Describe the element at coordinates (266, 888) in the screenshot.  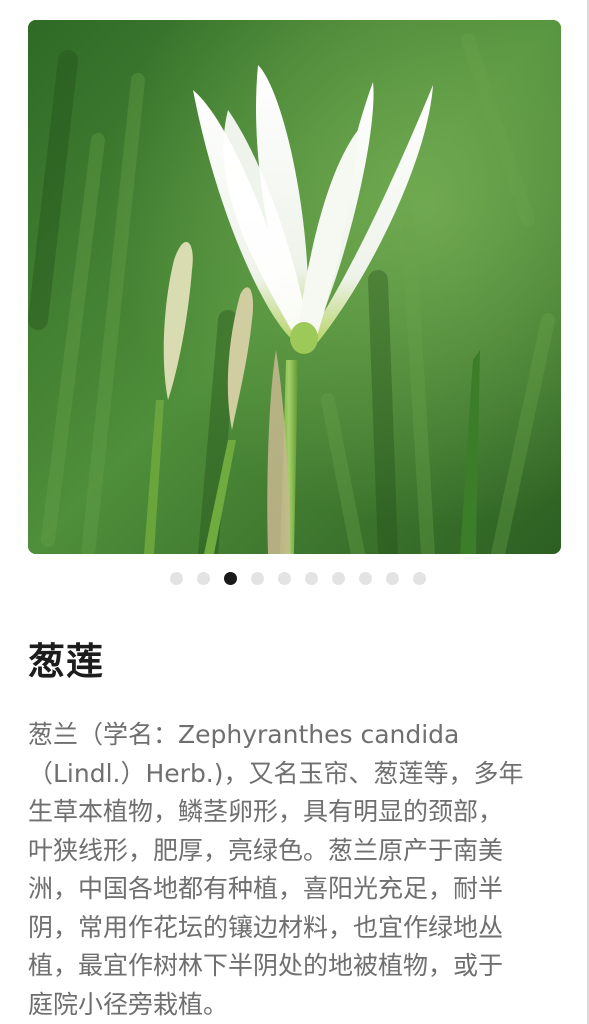
I see `description-line: 洲，中国各地都有种植，喜阳光充足，耐半` at that location.